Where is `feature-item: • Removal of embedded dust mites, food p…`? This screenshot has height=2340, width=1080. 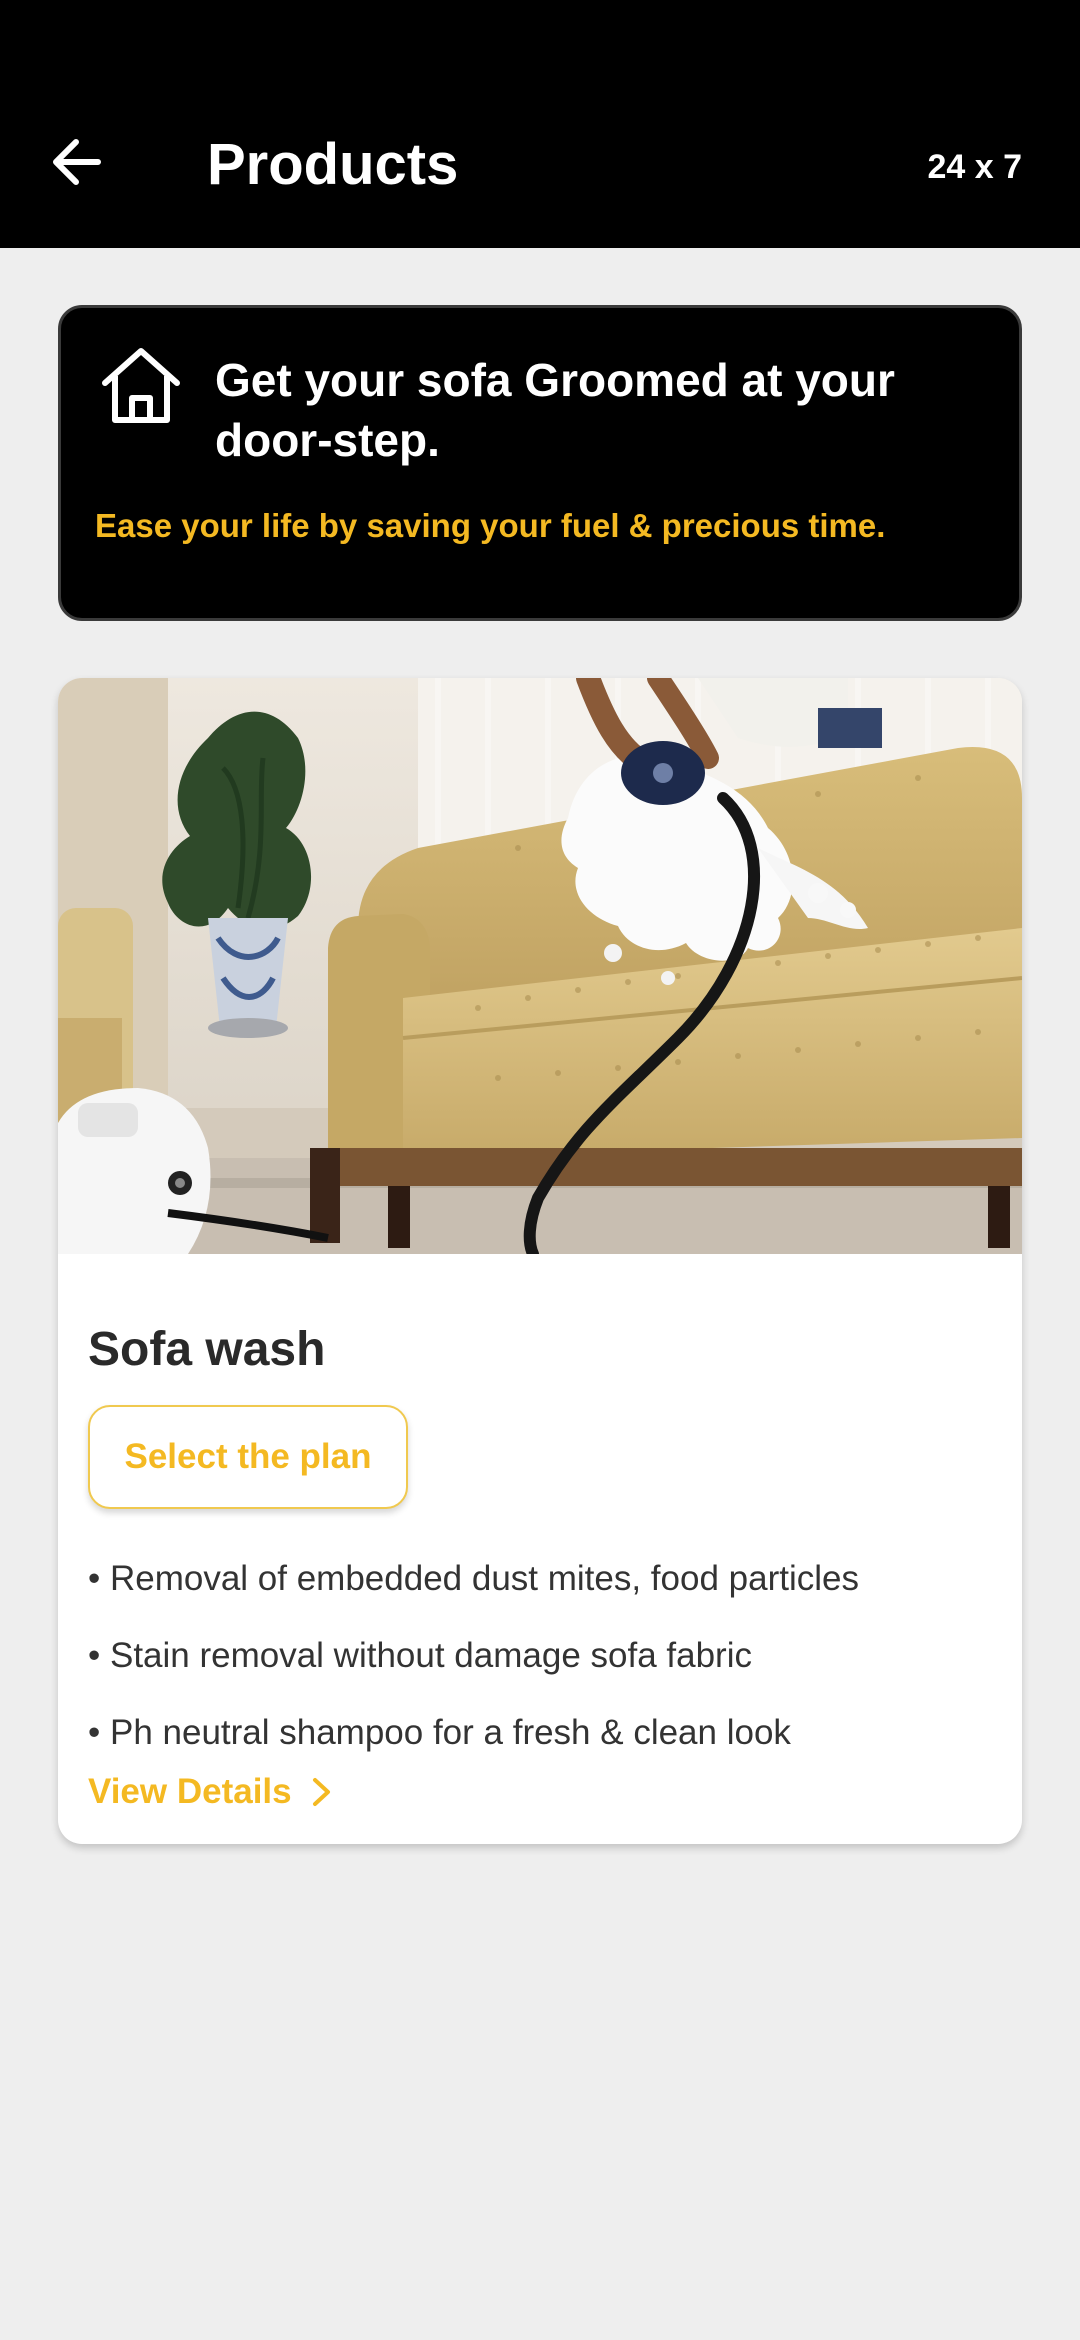
feature-item: • Removal of embedded dust mites, food p… is located at coordinates (473, 1578).